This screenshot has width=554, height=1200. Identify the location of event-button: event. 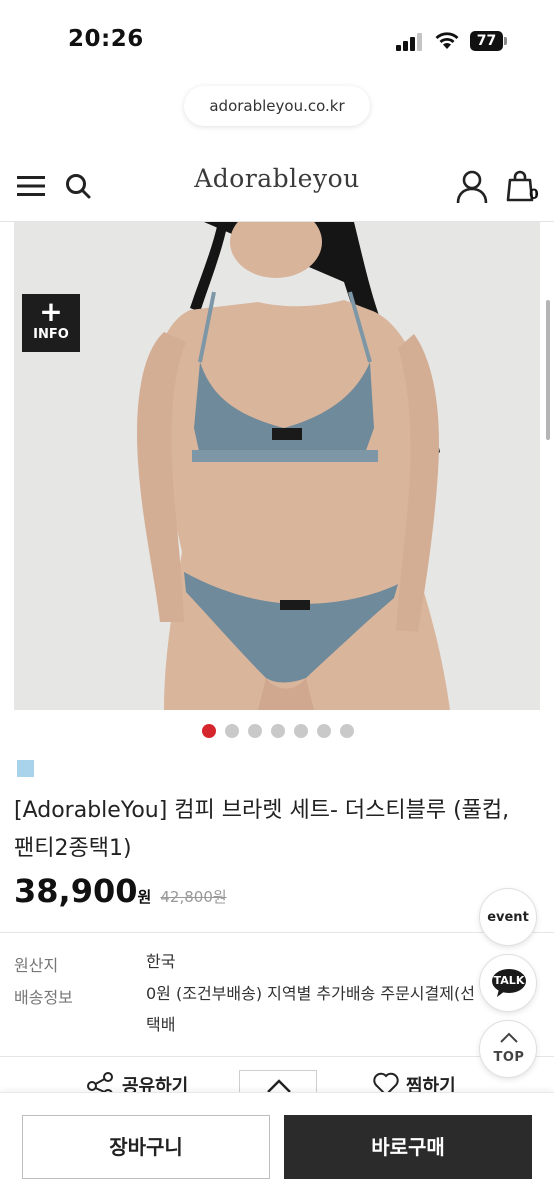
(508, 917).